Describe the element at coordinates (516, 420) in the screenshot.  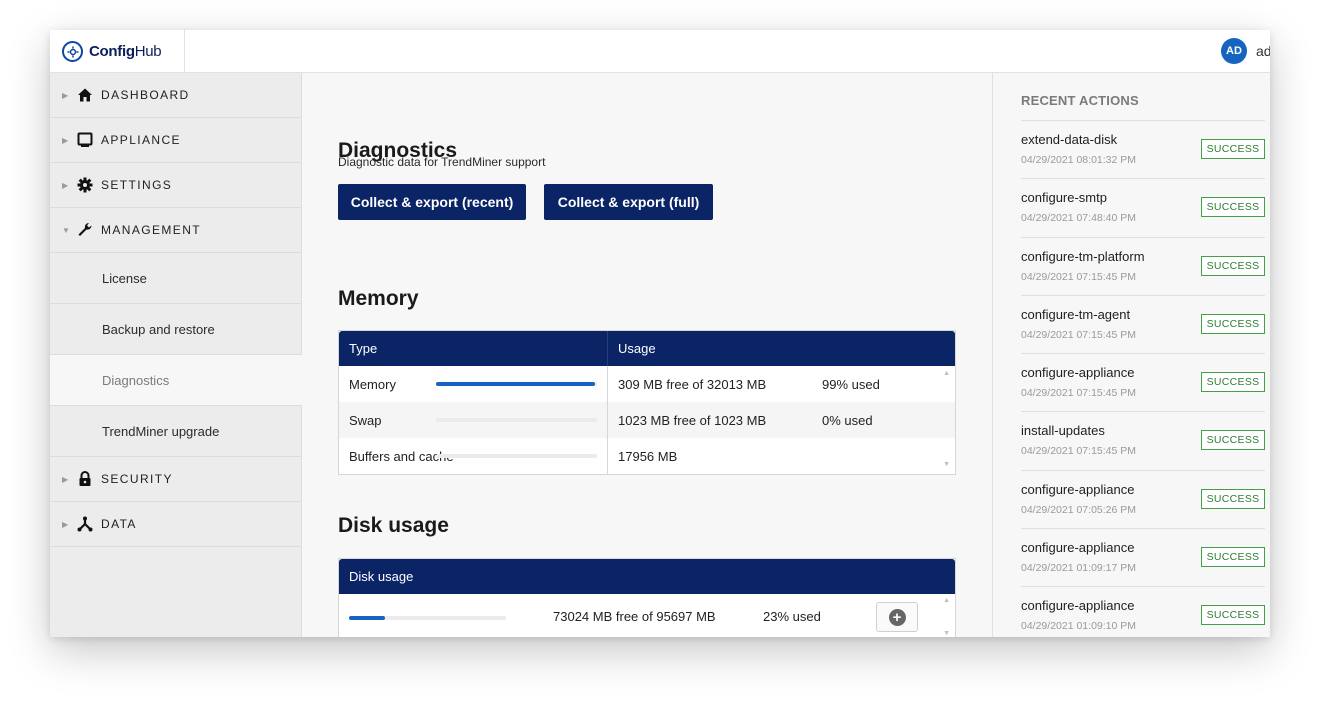
I see `swap-usage-bar` at that location.